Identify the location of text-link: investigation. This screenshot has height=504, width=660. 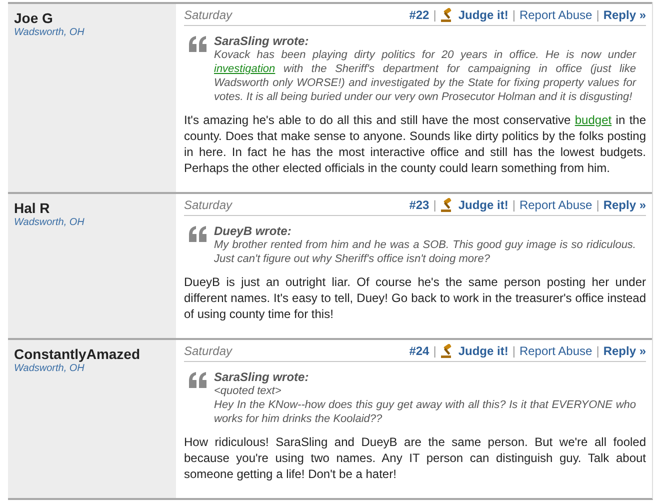
(245, 69).